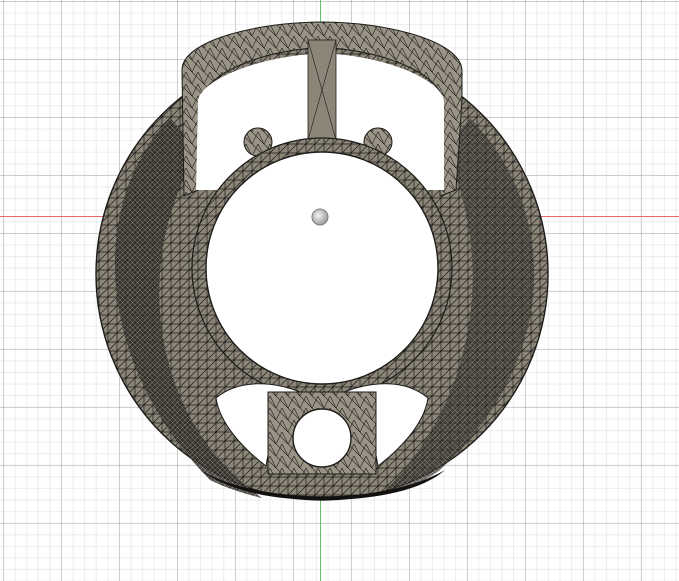  Describe the element at coordinates (322, 268) in the screenshot. I see `center-bore-hole` at that location.